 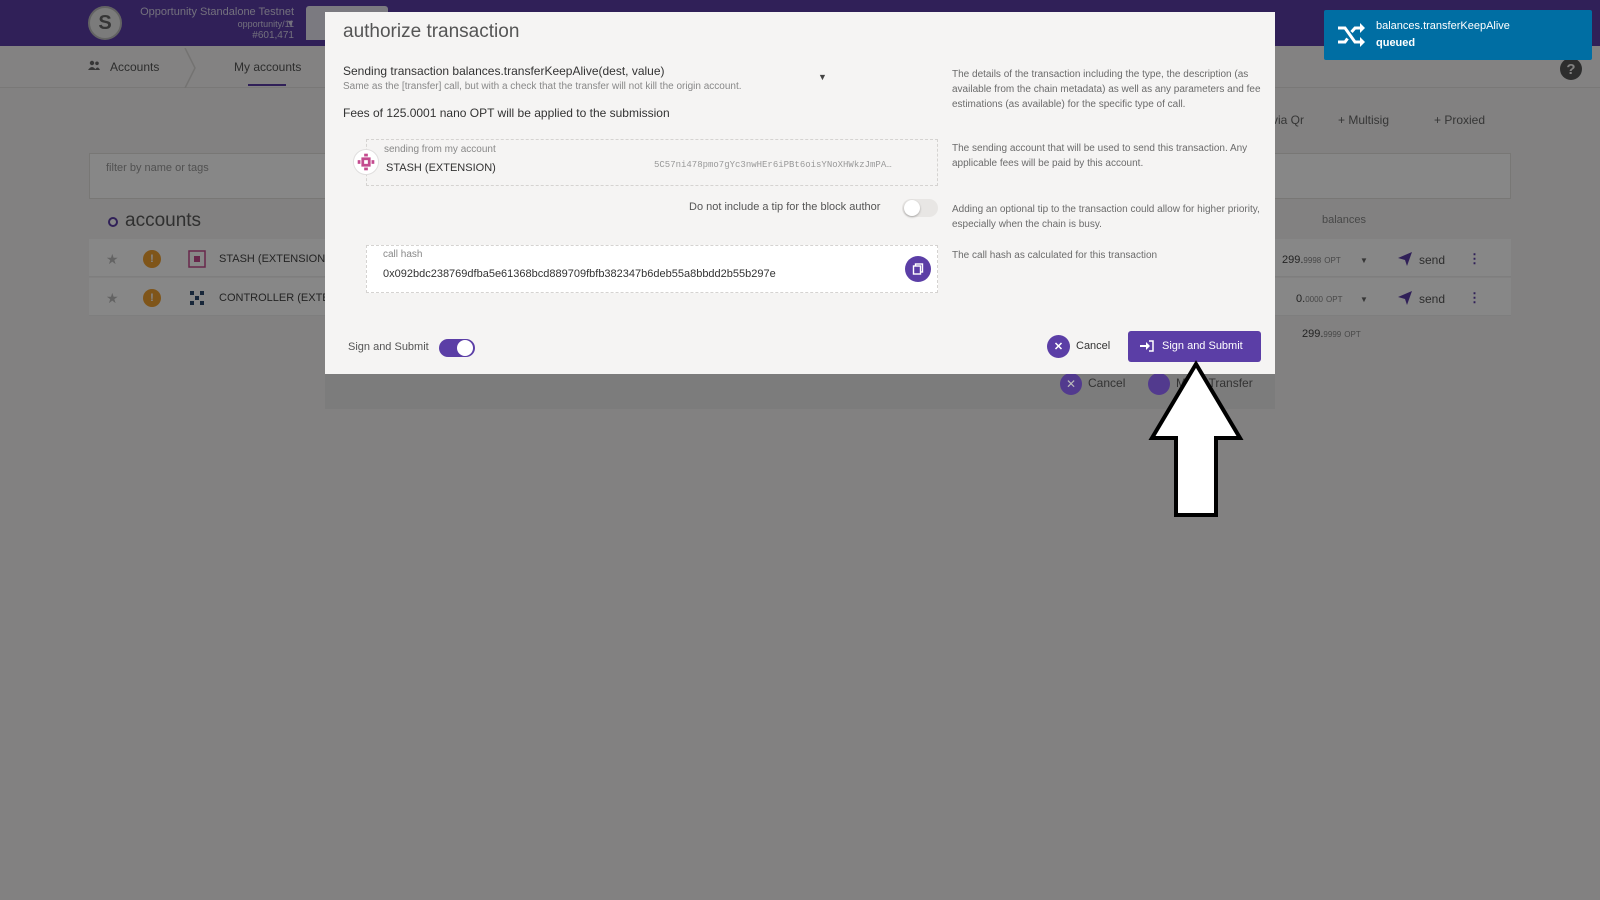 I want to click on status-toast: balances.transferKeepAlive queued, so click(x=1458, y=35).